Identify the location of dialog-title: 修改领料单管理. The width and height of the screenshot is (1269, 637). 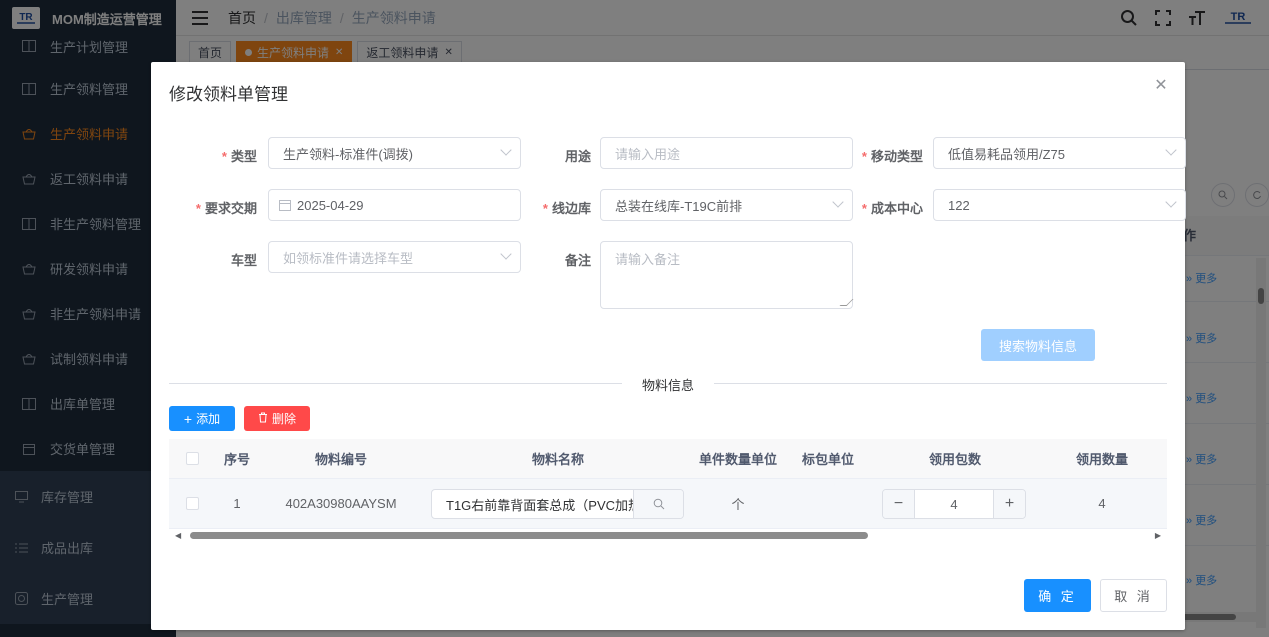
(228, 94).